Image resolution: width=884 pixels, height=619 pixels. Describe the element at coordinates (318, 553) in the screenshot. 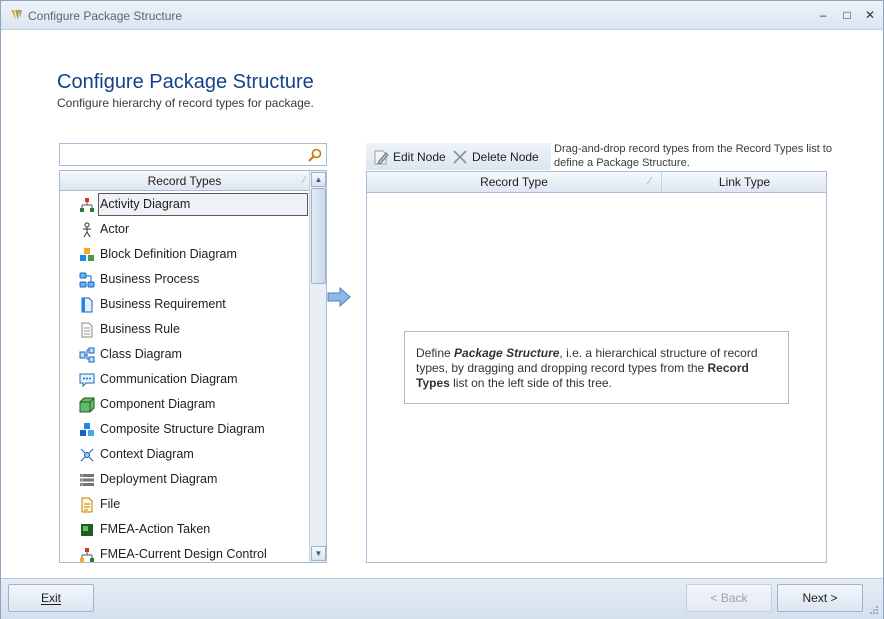

I see `scroll-down-button: ▼` at that location.